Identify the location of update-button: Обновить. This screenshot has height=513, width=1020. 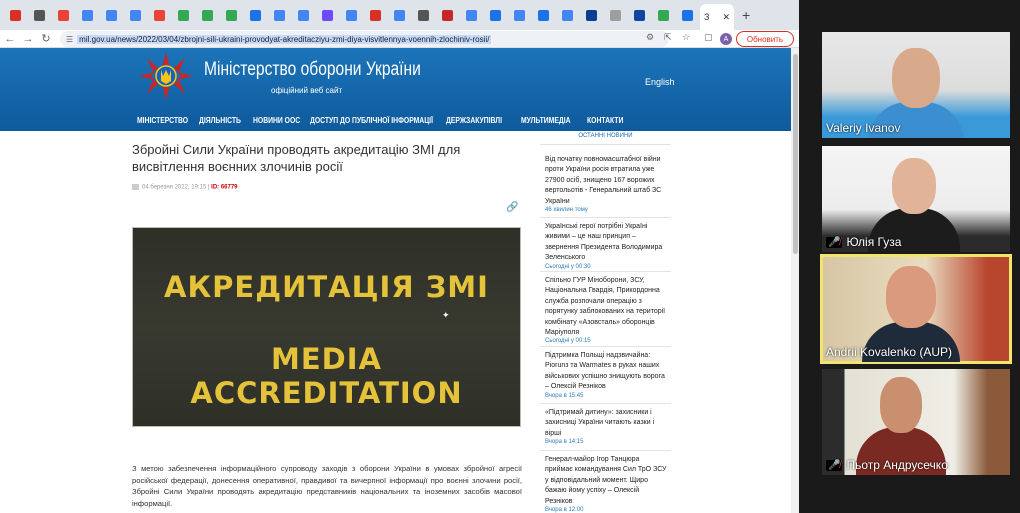
(765, 39).